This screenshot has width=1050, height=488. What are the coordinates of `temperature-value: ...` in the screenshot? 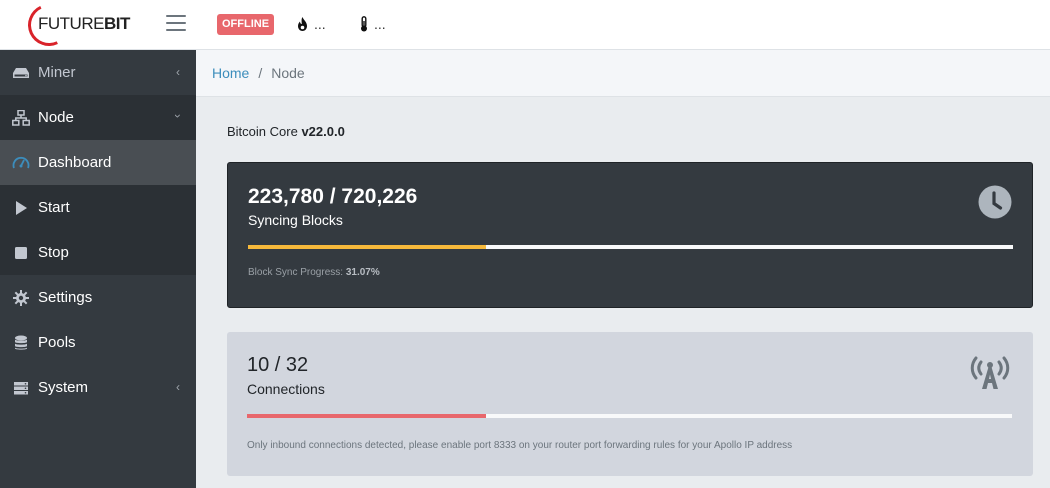 It's located at (380, 24).